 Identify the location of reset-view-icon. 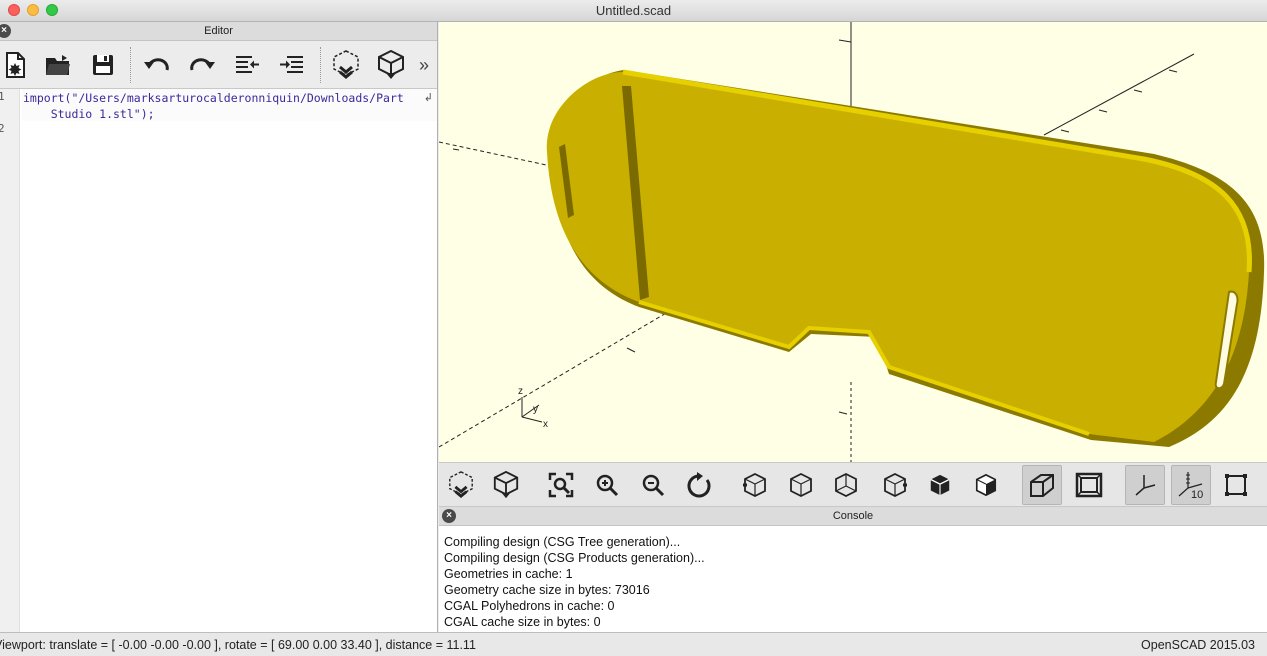
(699, 485).